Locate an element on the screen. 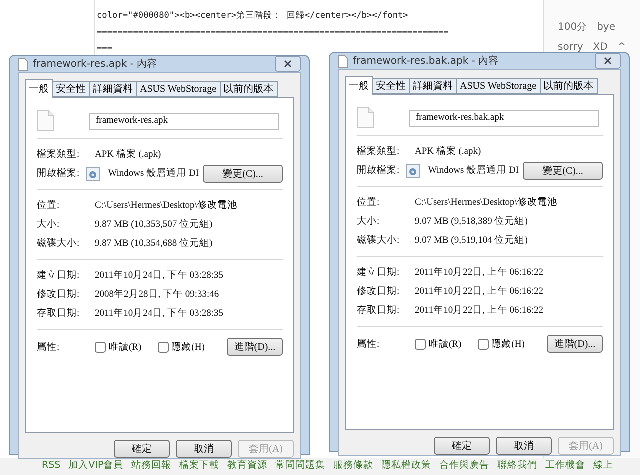 Image resolution: width=640 pixels, height=475 pixels. file-name-field: framework-res.bak.apk is located at coordinates (504, 118).